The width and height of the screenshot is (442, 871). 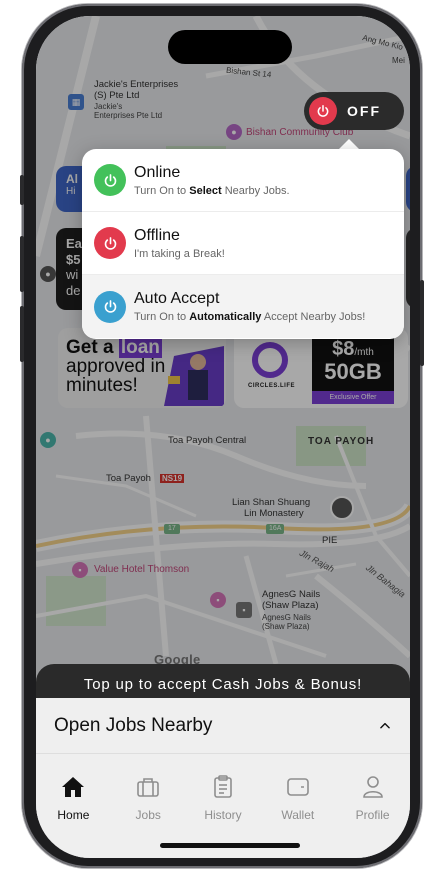 What do you see at coordinates (223, 787) in the screenshot?
I see `clipboard-icon` at bounding box center [223, 787].